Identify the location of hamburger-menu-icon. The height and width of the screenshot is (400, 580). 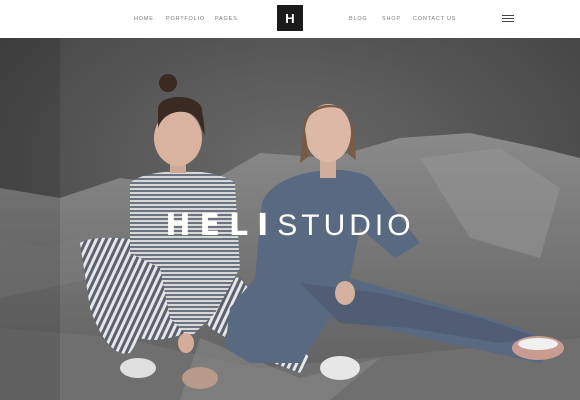
(508, 19).